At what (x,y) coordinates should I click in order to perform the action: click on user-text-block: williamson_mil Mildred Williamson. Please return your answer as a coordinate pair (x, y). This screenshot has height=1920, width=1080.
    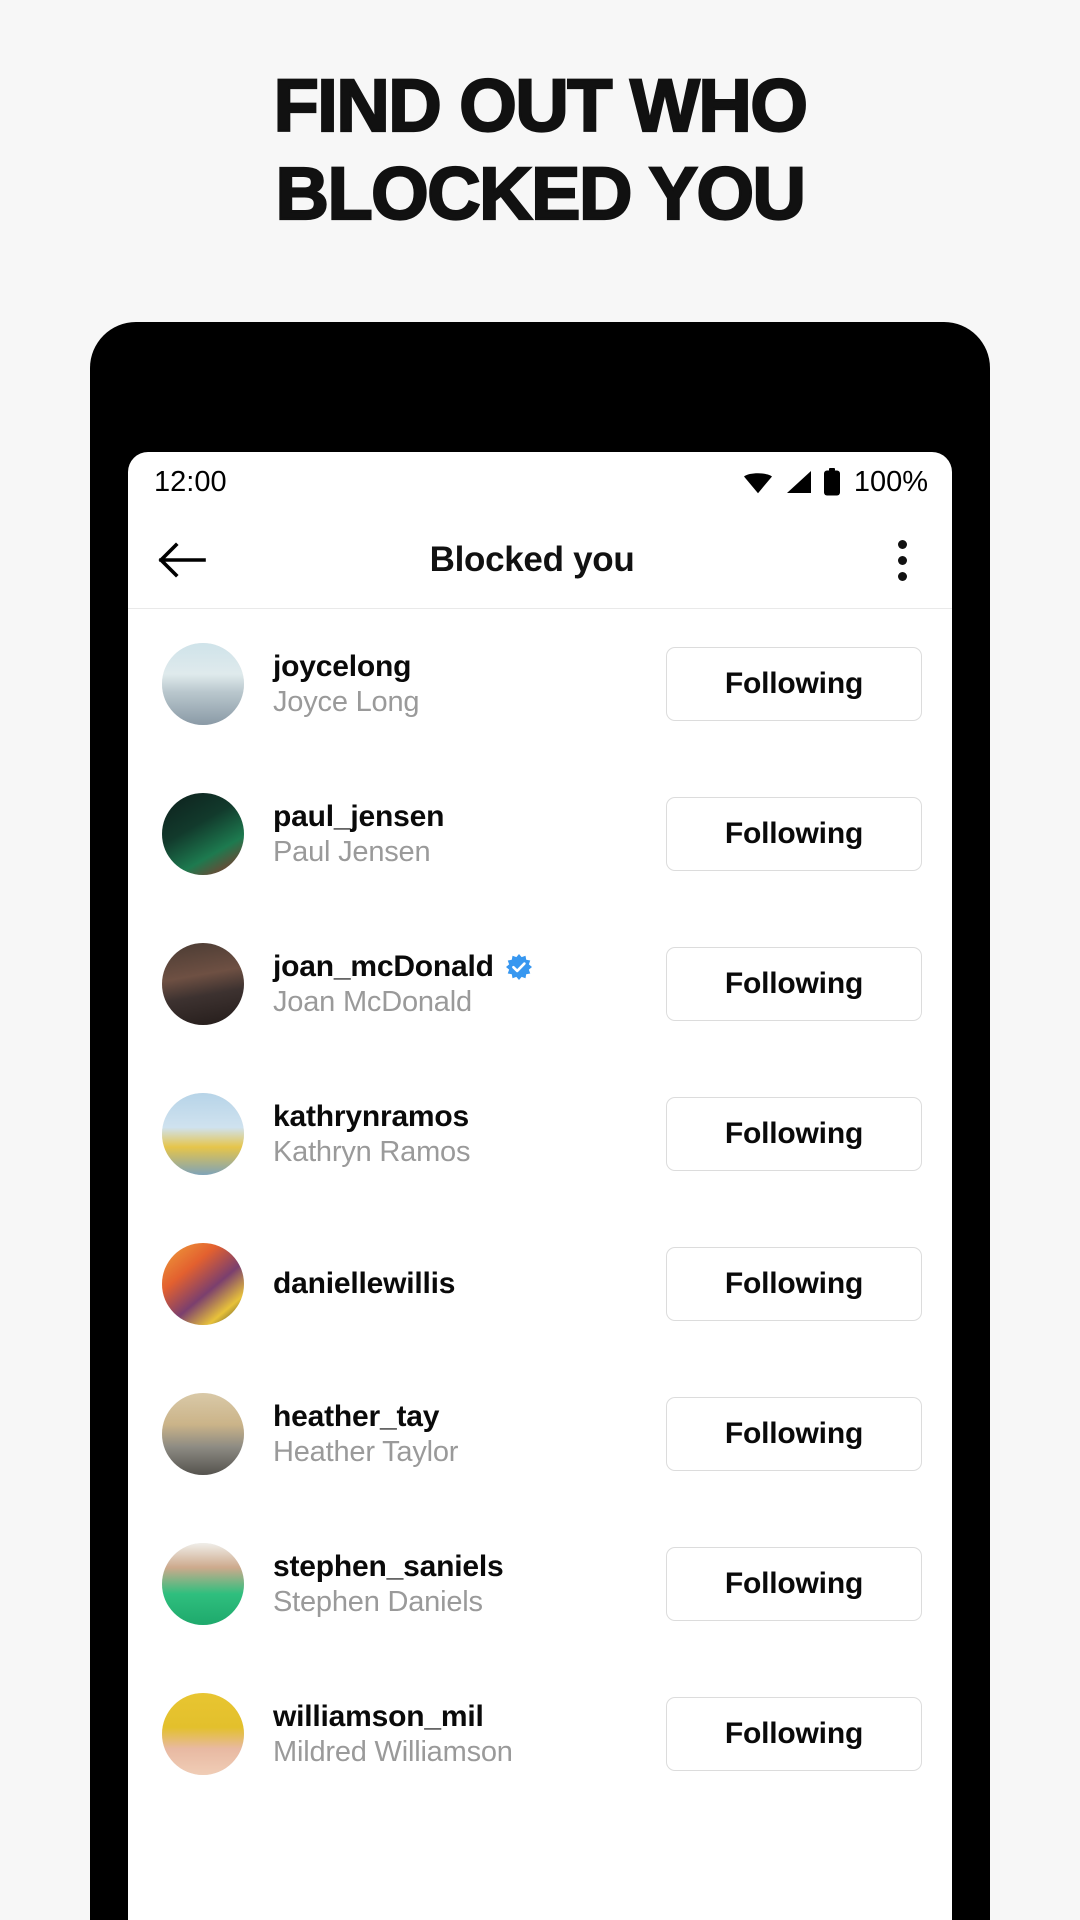
    Looking at the image, I should click on (469, 1734).